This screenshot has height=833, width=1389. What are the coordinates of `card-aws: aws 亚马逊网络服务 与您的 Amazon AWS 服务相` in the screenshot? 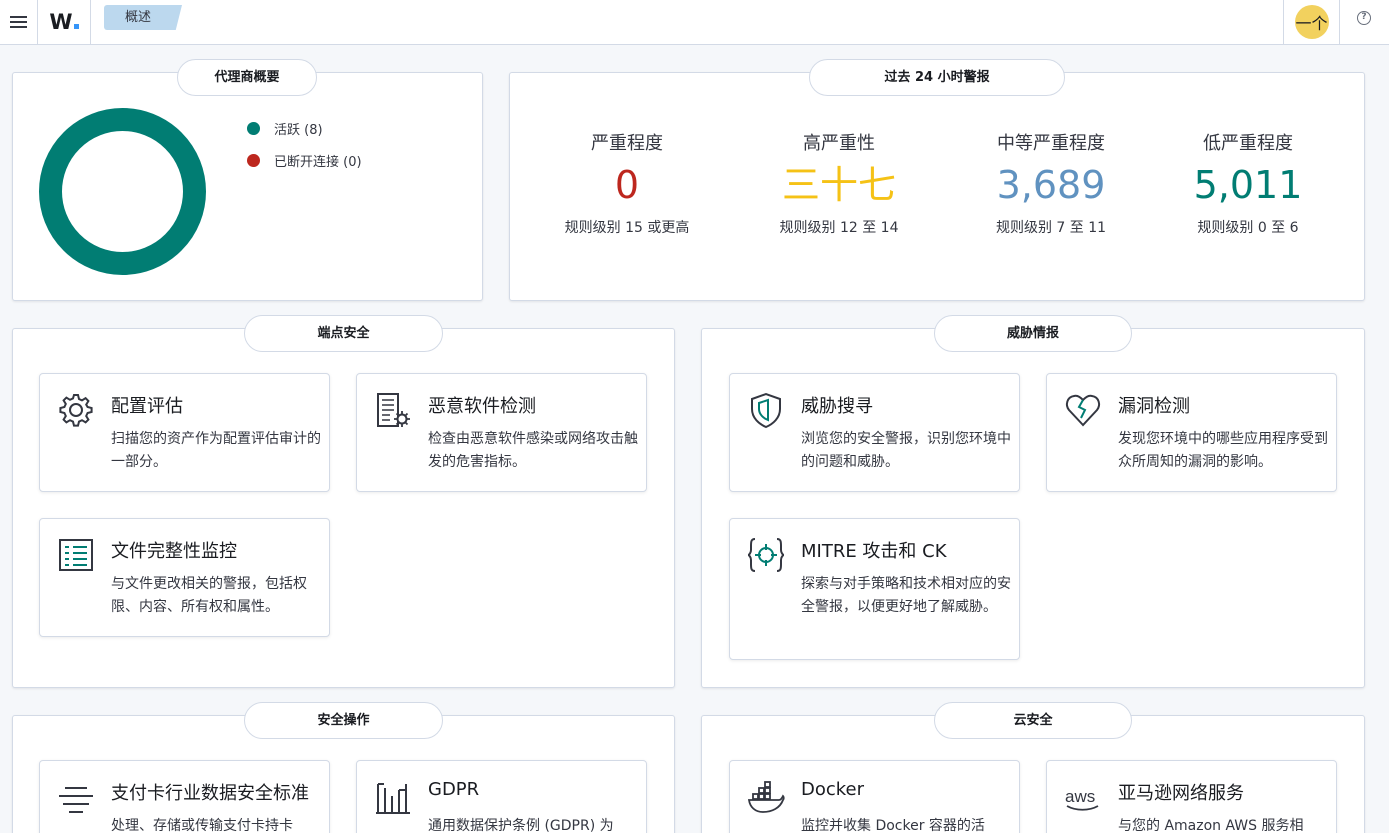 It's located at (1191, 796).